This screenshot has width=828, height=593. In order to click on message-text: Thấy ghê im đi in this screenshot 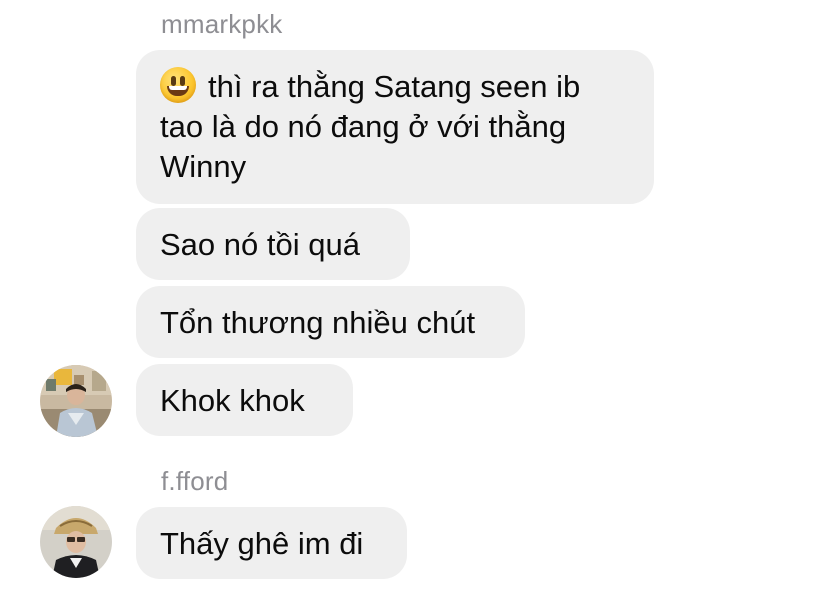, I will do `click(262, 543)`.